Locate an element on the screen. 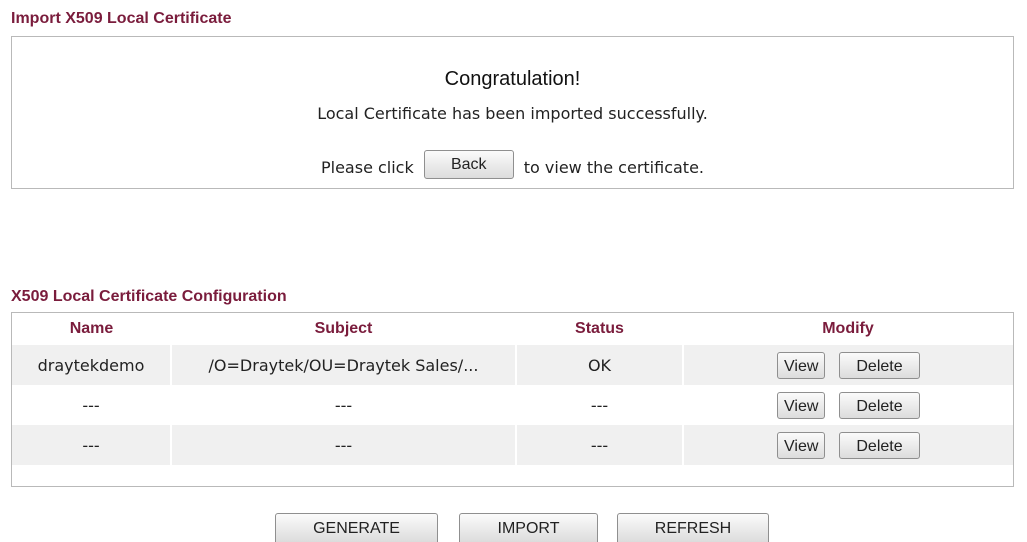 The width and height of the screenshot is (1027, 542). cell-name: draytekdemo is located at coordinates (92, 365).